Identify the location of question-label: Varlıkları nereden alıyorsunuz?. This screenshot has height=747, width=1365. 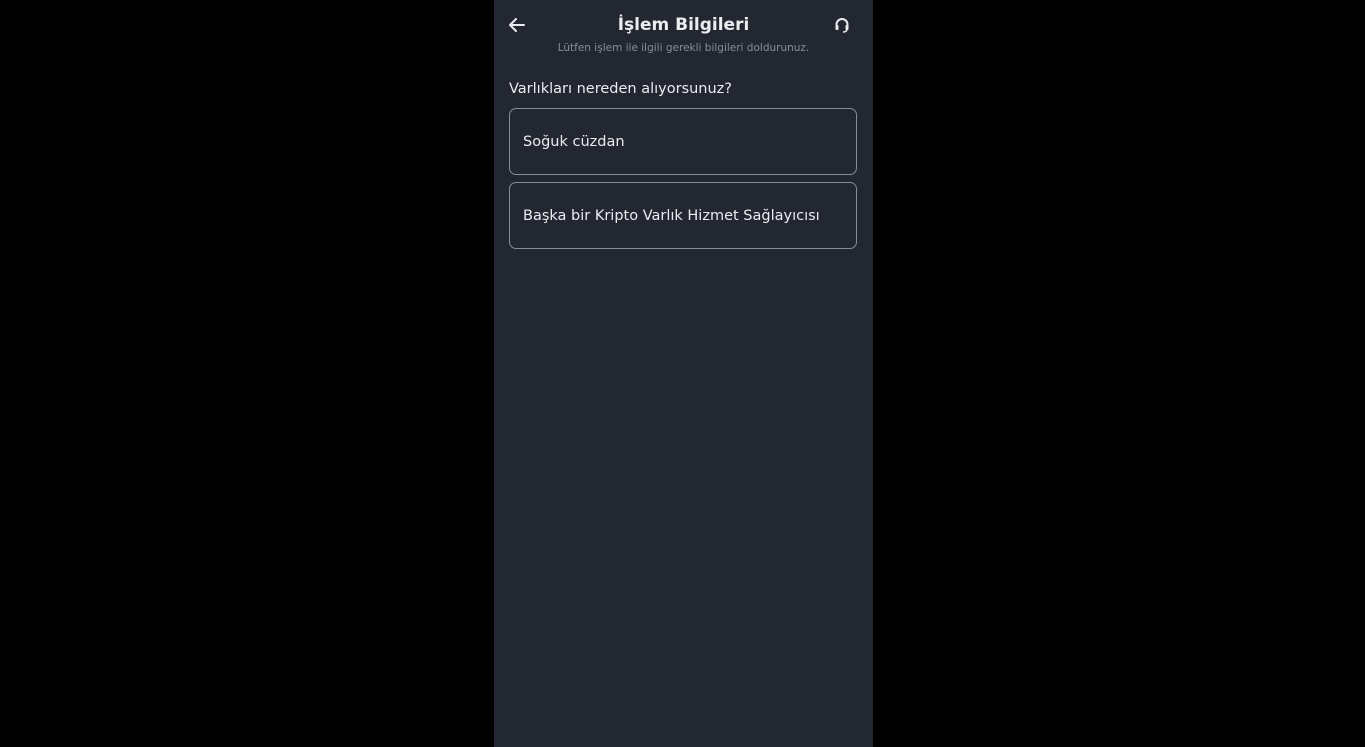
(620, 89).